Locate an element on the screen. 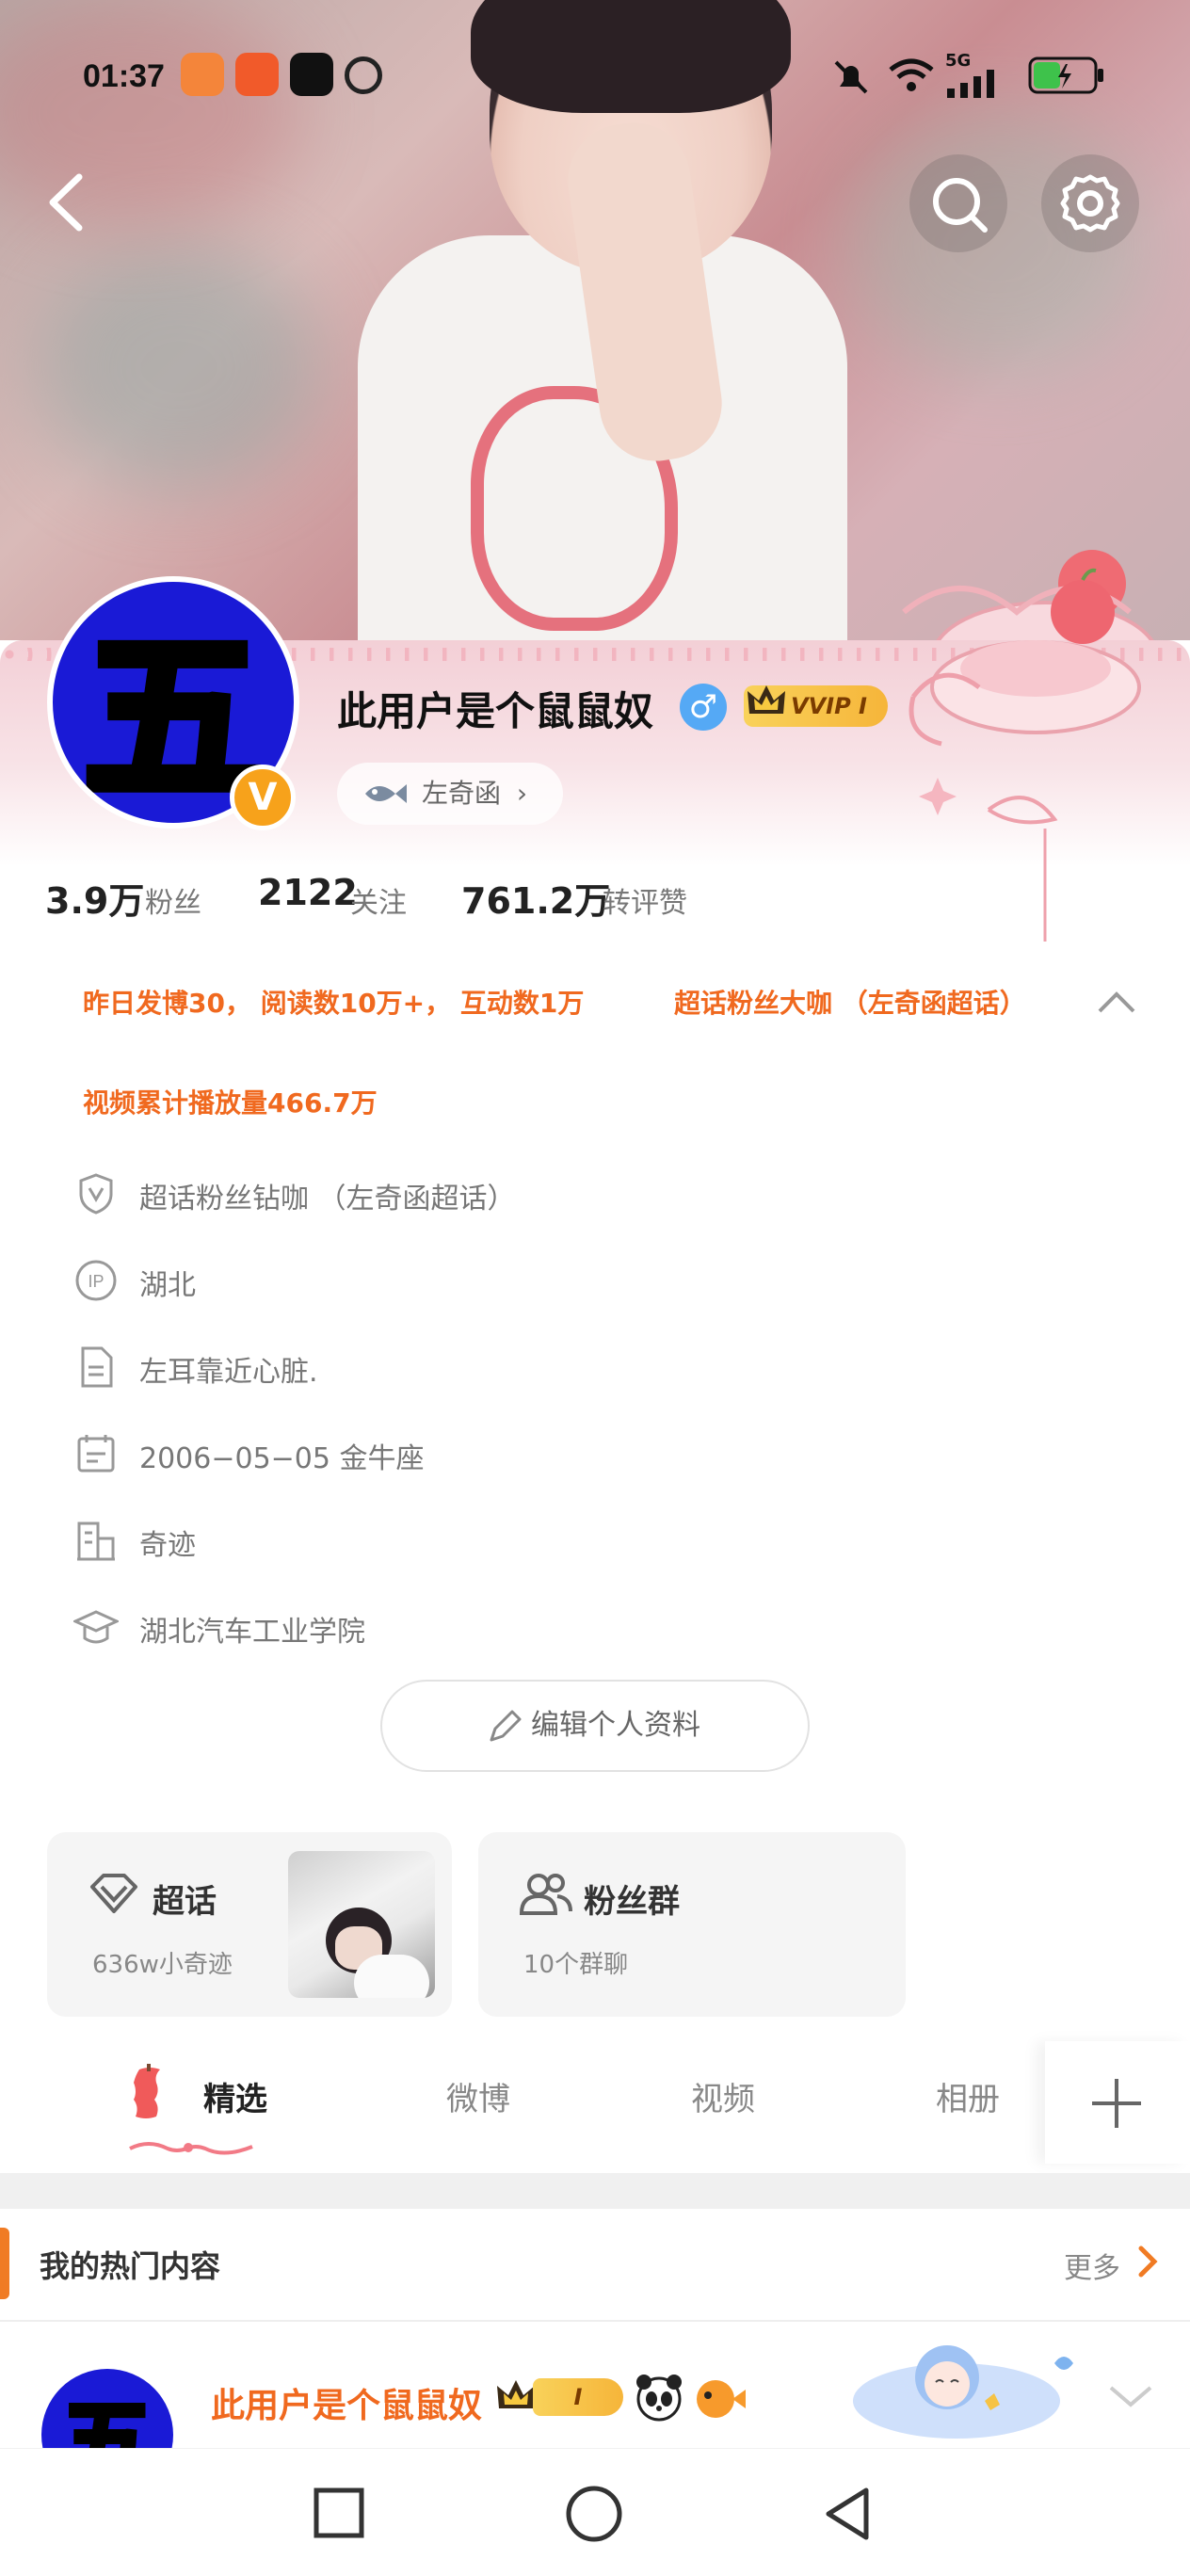 The height and width of the screenshot is (2576, 1190). following-count: 2122 is located at coordinates (308, 892).